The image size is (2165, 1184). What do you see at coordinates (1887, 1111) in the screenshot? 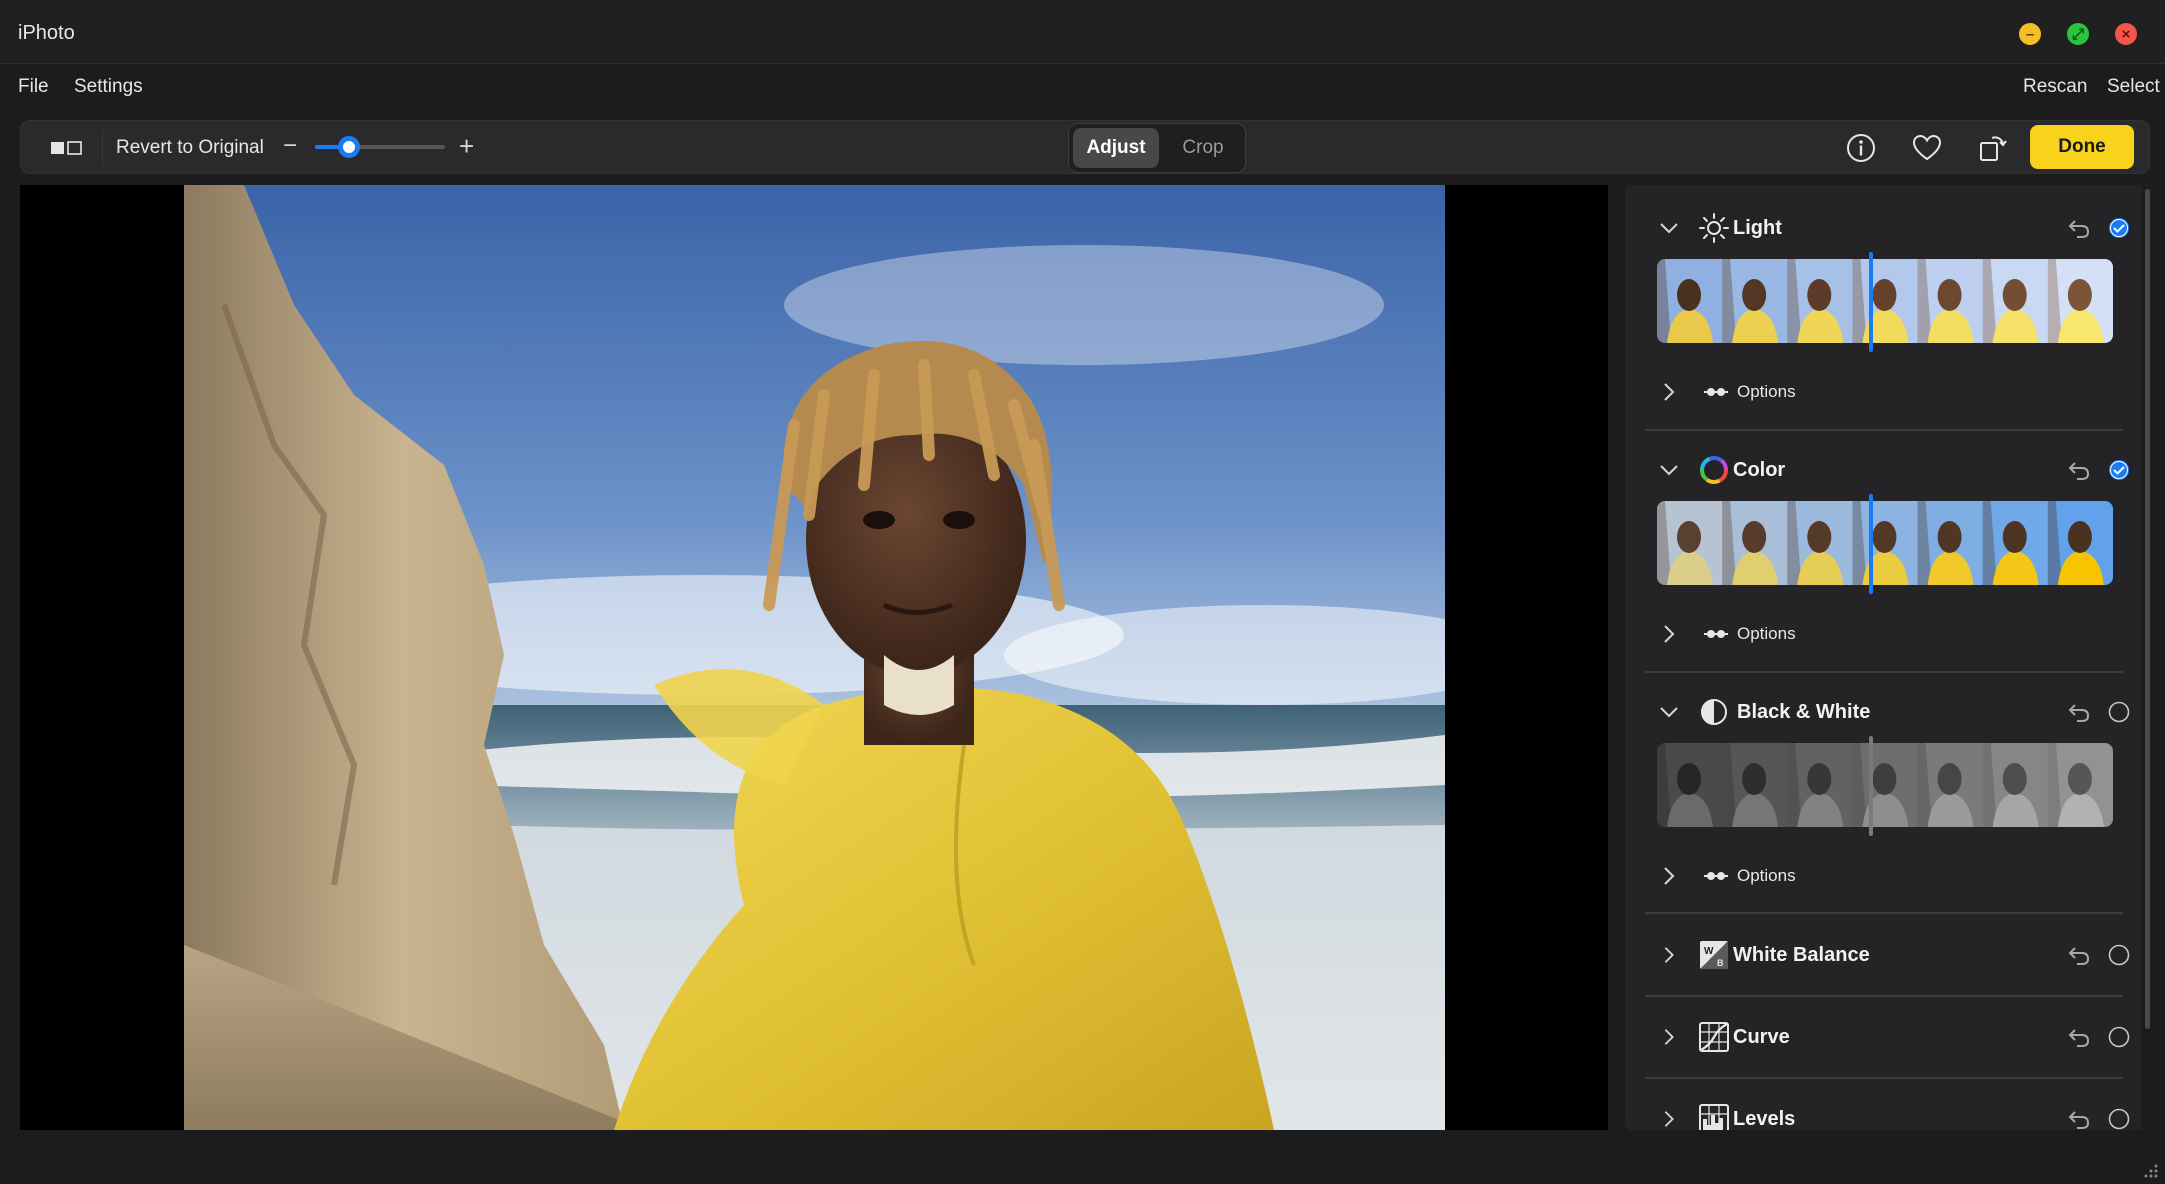
I see `levels-section: Levels` at bounding box center [1887, 1111].